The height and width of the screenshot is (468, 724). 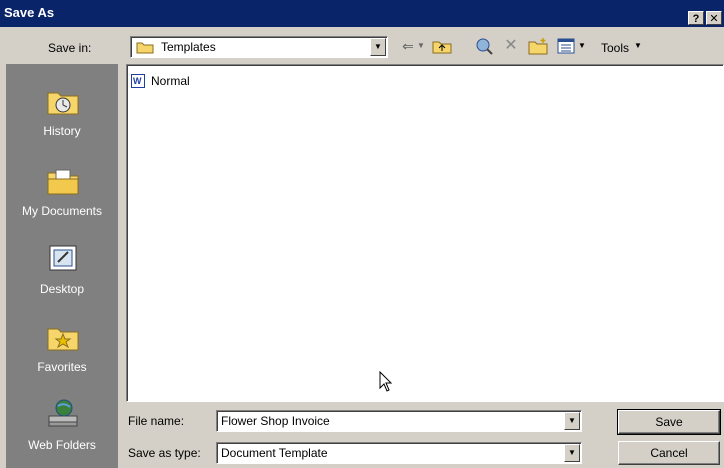 What do you see at coordinates (62, 445) in the screenshot?
I see `place-label: Web Folders` at bounding box center [62, 445].